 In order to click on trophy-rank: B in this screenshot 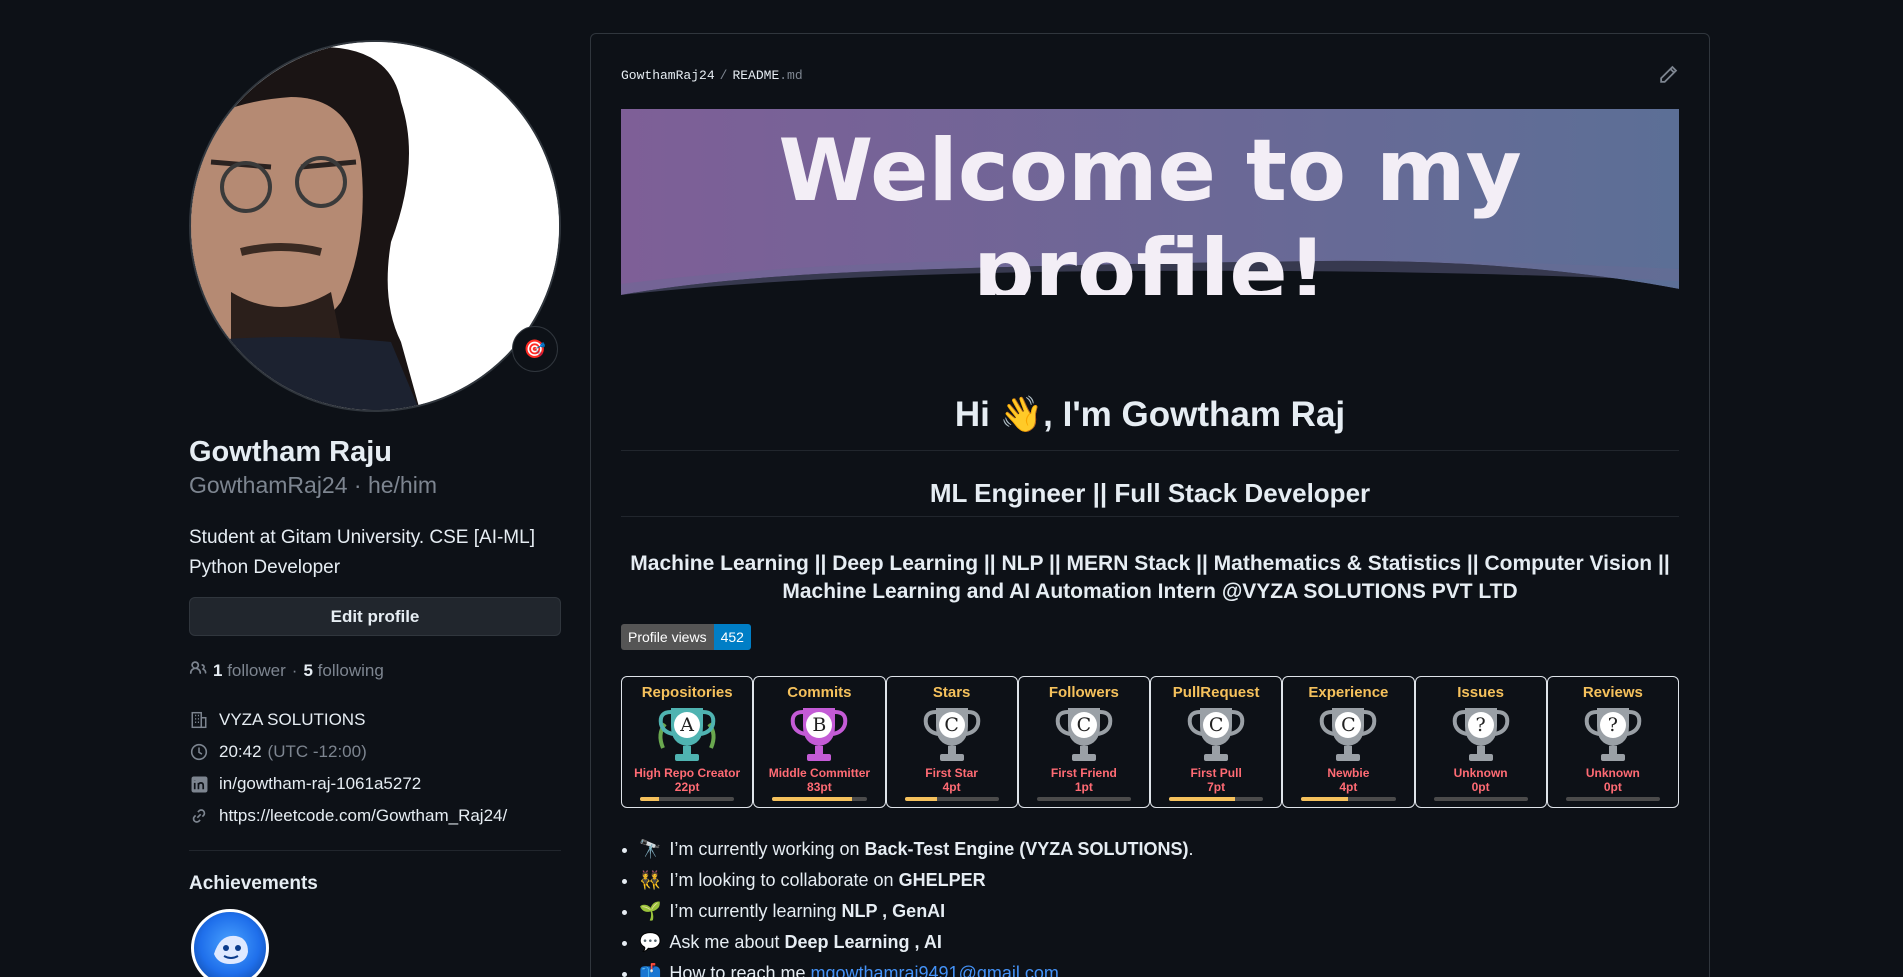, I will do `click(819, 725)`.